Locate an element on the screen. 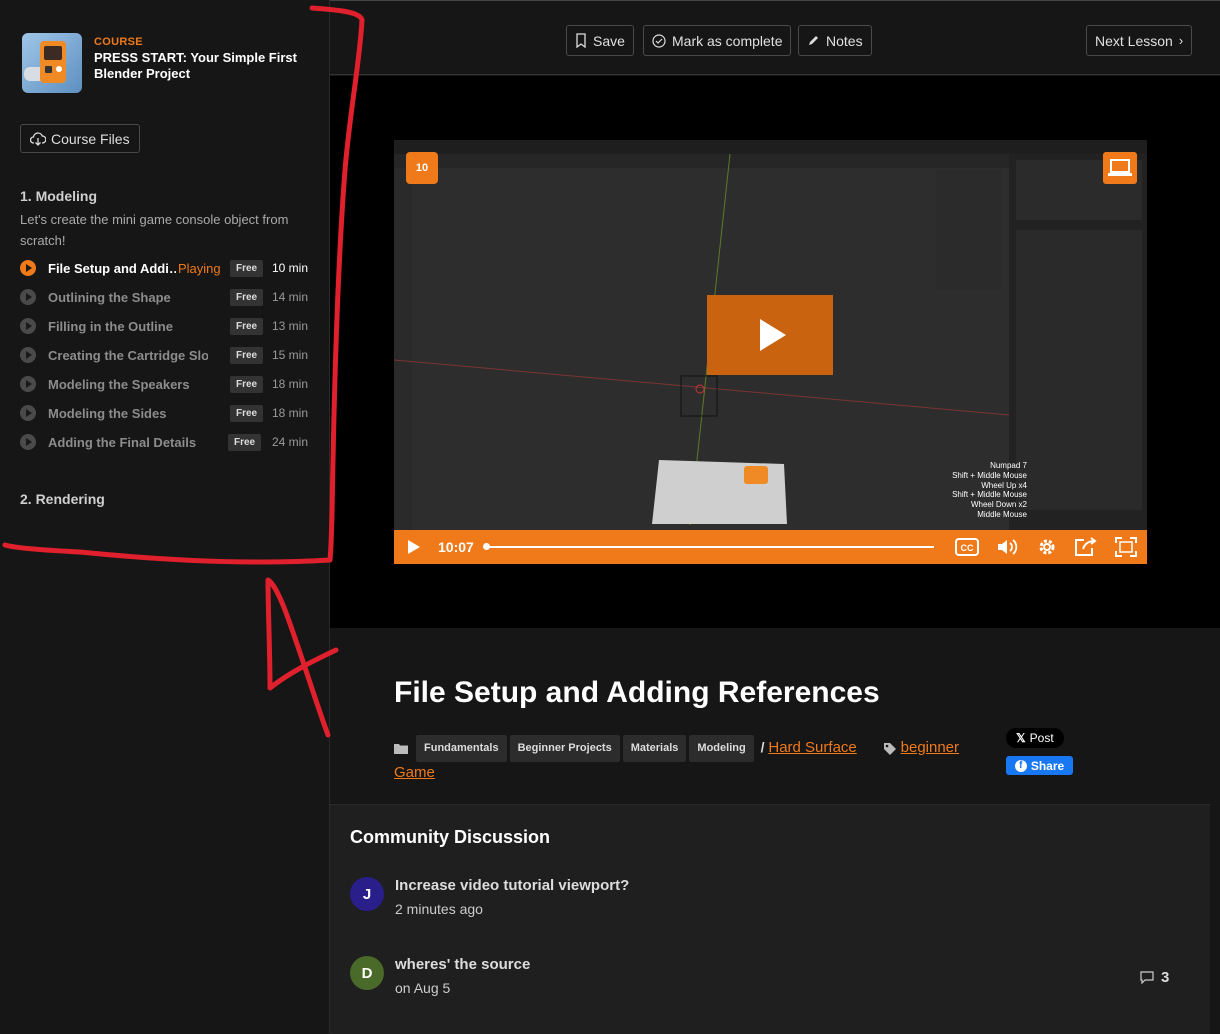 This screenshot has height=1034, width=1220. video-time: 10:07 is located at coordinates (456, 547).